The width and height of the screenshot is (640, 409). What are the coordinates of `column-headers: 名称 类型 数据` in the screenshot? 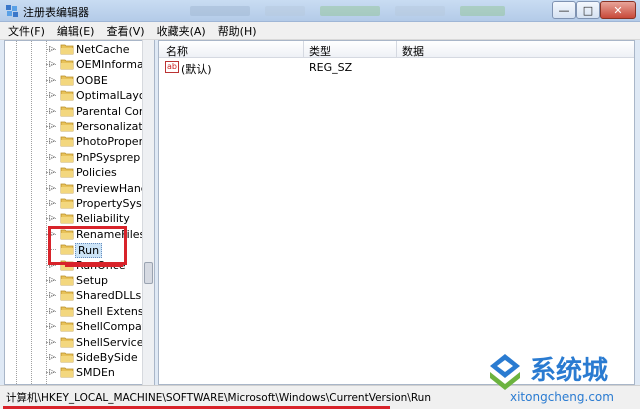 It's located at (396, 49).